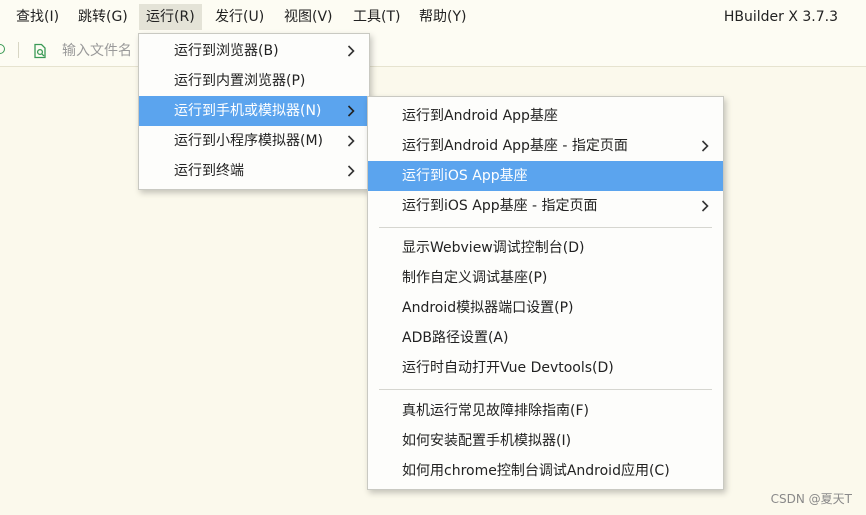  I want to click on run-to-browser-item: 运行到浏览器(B), so click(254, 51).